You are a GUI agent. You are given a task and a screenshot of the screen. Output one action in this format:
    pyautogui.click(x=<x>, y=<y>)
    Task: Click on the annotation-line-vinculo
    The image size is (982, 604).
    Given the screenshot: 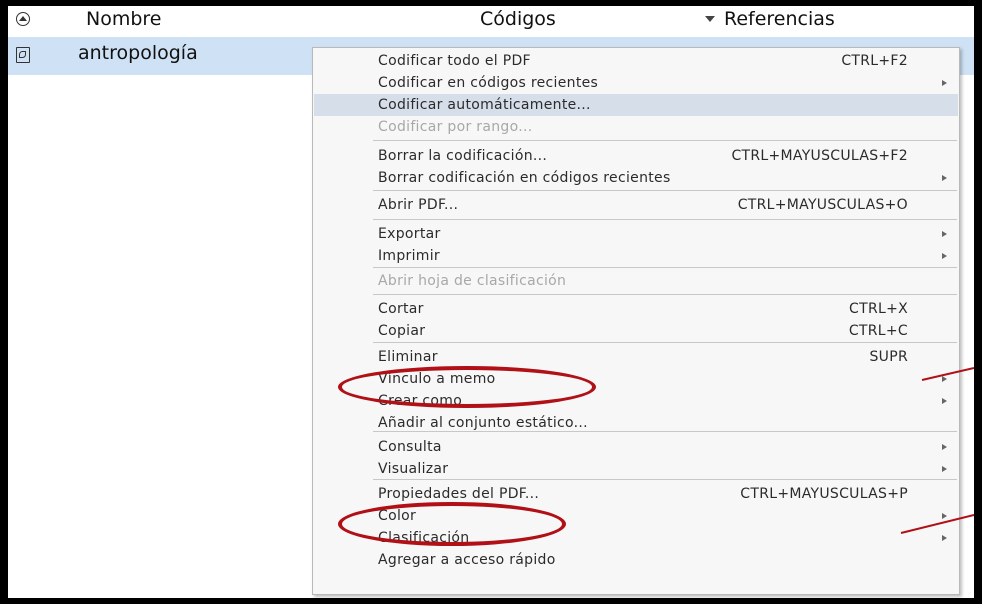 What is the action you would take?
    pyautogui.click(x=947, y=374)
    